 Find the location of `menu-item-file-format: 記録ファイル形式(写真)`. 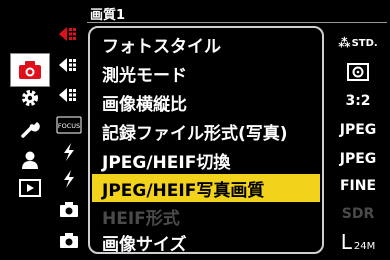

menu-item-file-format: 記録ファイル形式(写真) is located at coordinates (206, 131).